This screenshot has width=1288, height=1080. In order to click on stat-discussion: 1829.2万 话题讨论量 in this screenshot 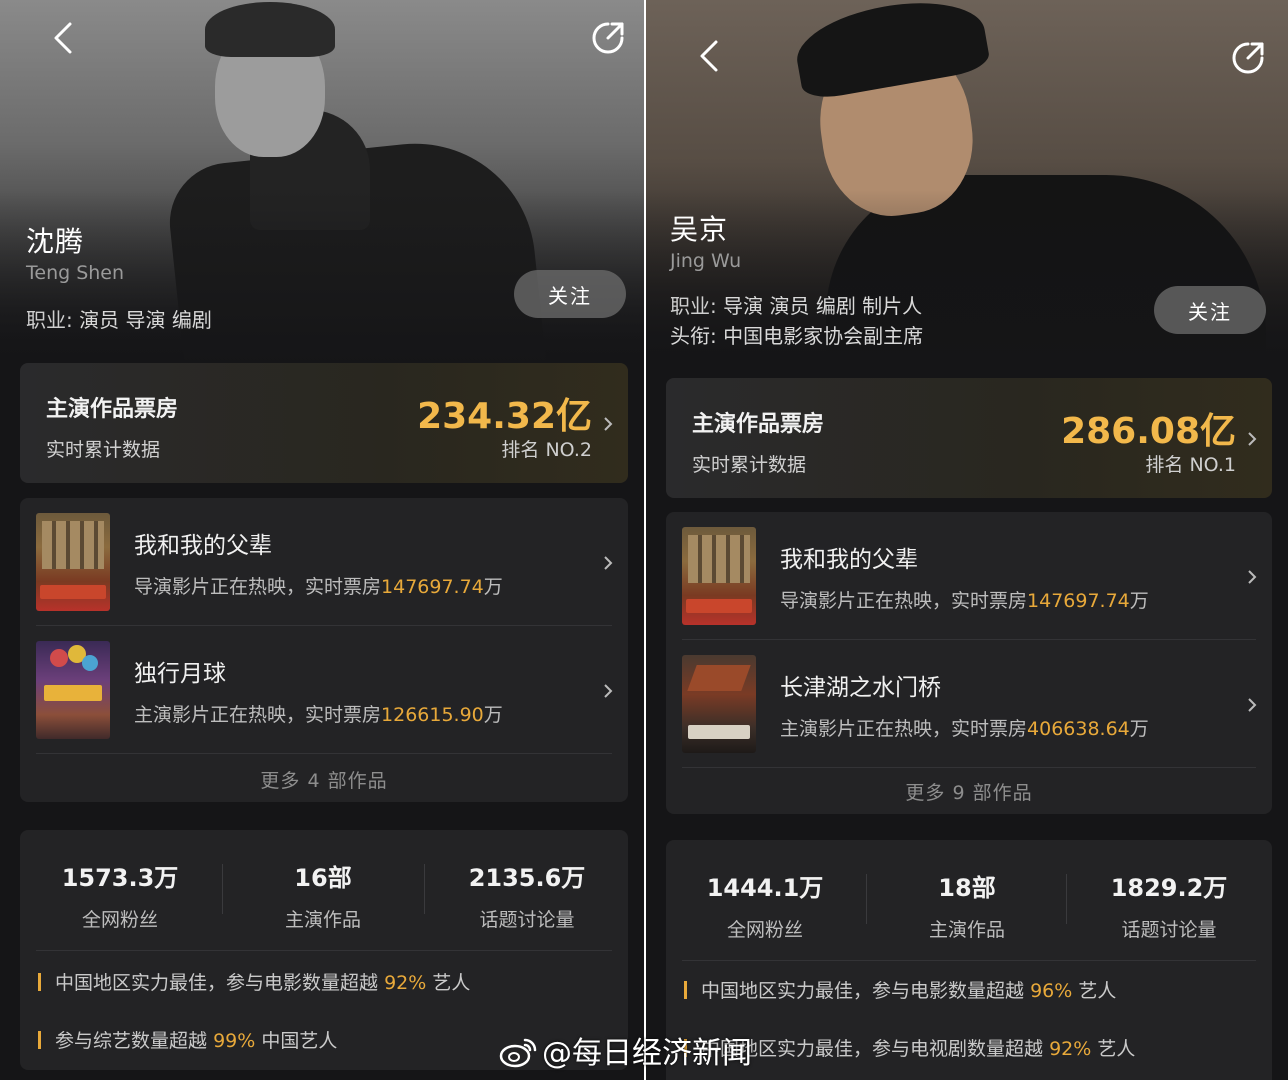, I will do `click(1169, 905)`.